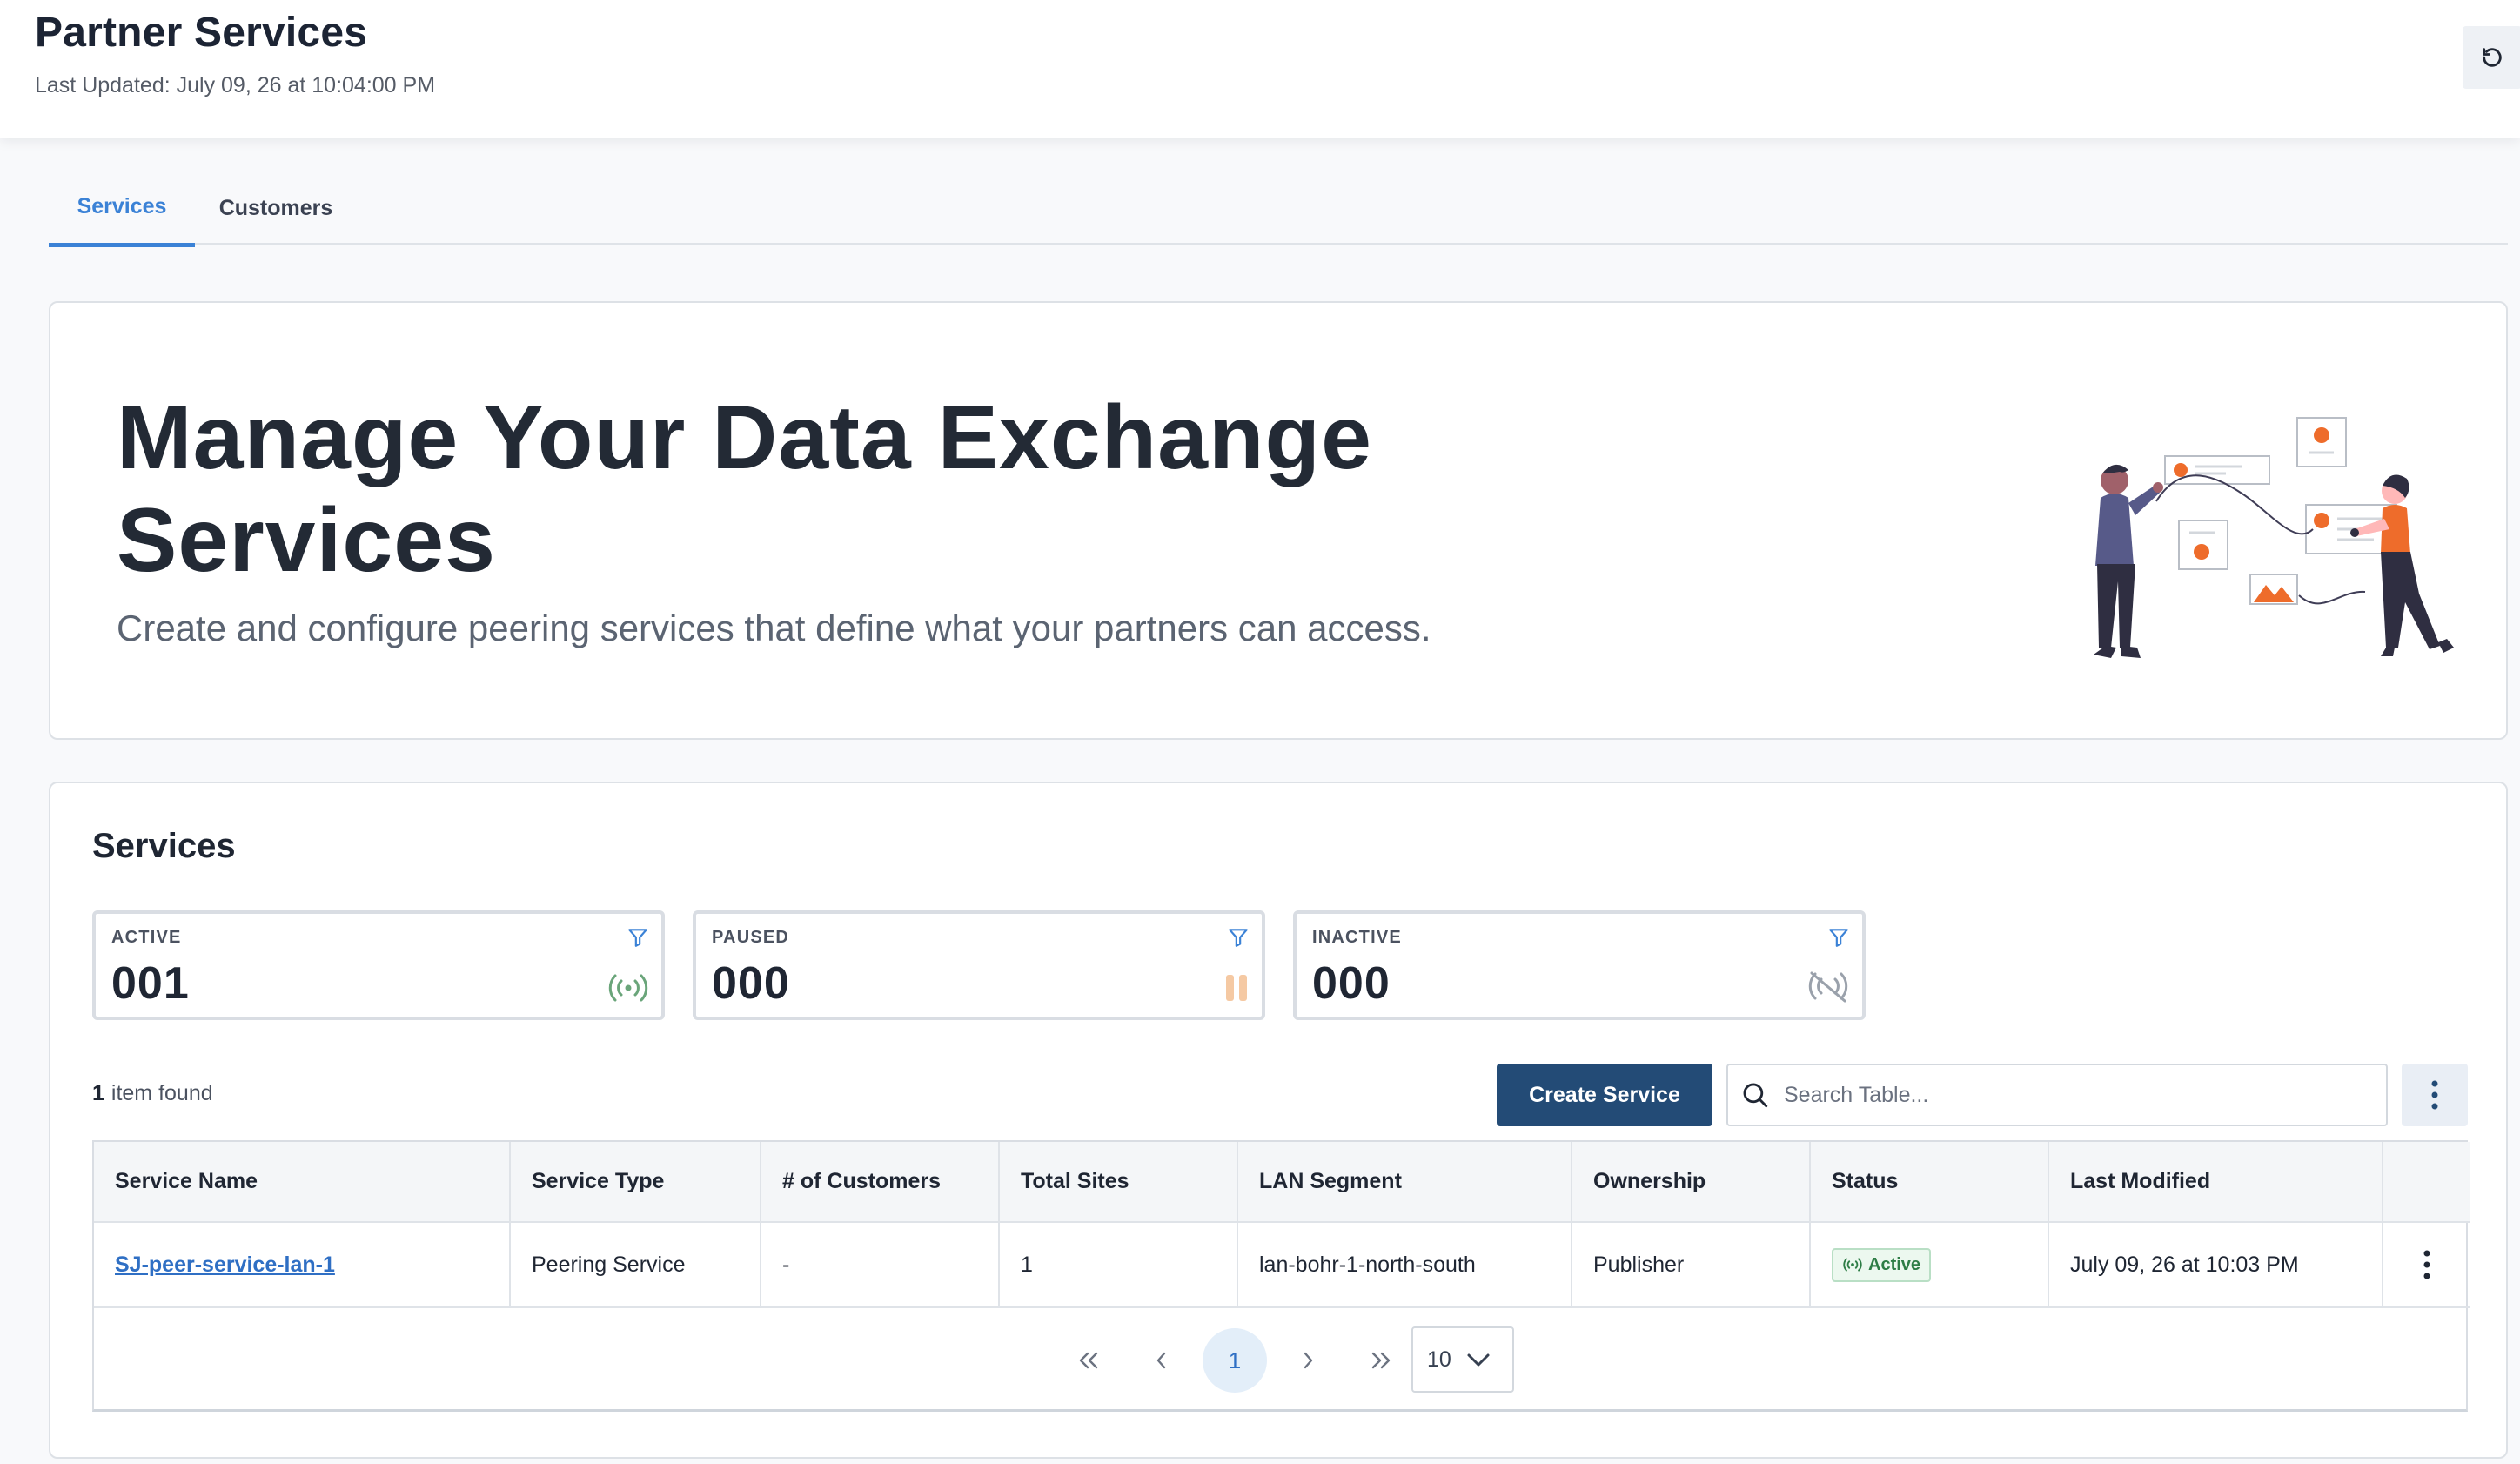 The width and height of the screenshot is (2520, 1464). What do you see at coordinates (1404, 1182) in the screenshot?
I see `column-header: LAN Segment` at bounding box center [1404, 1182].